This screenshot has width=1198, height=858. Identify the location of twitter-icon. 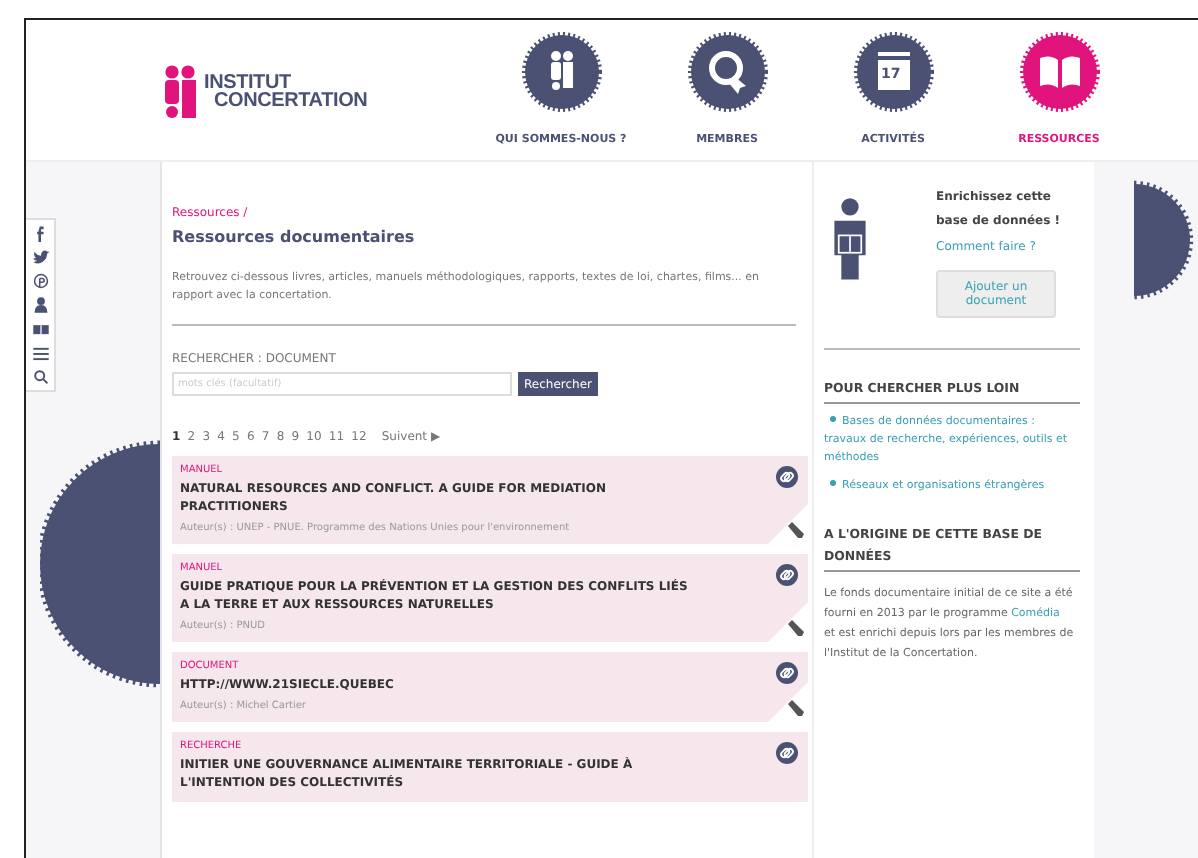
(40, 257).